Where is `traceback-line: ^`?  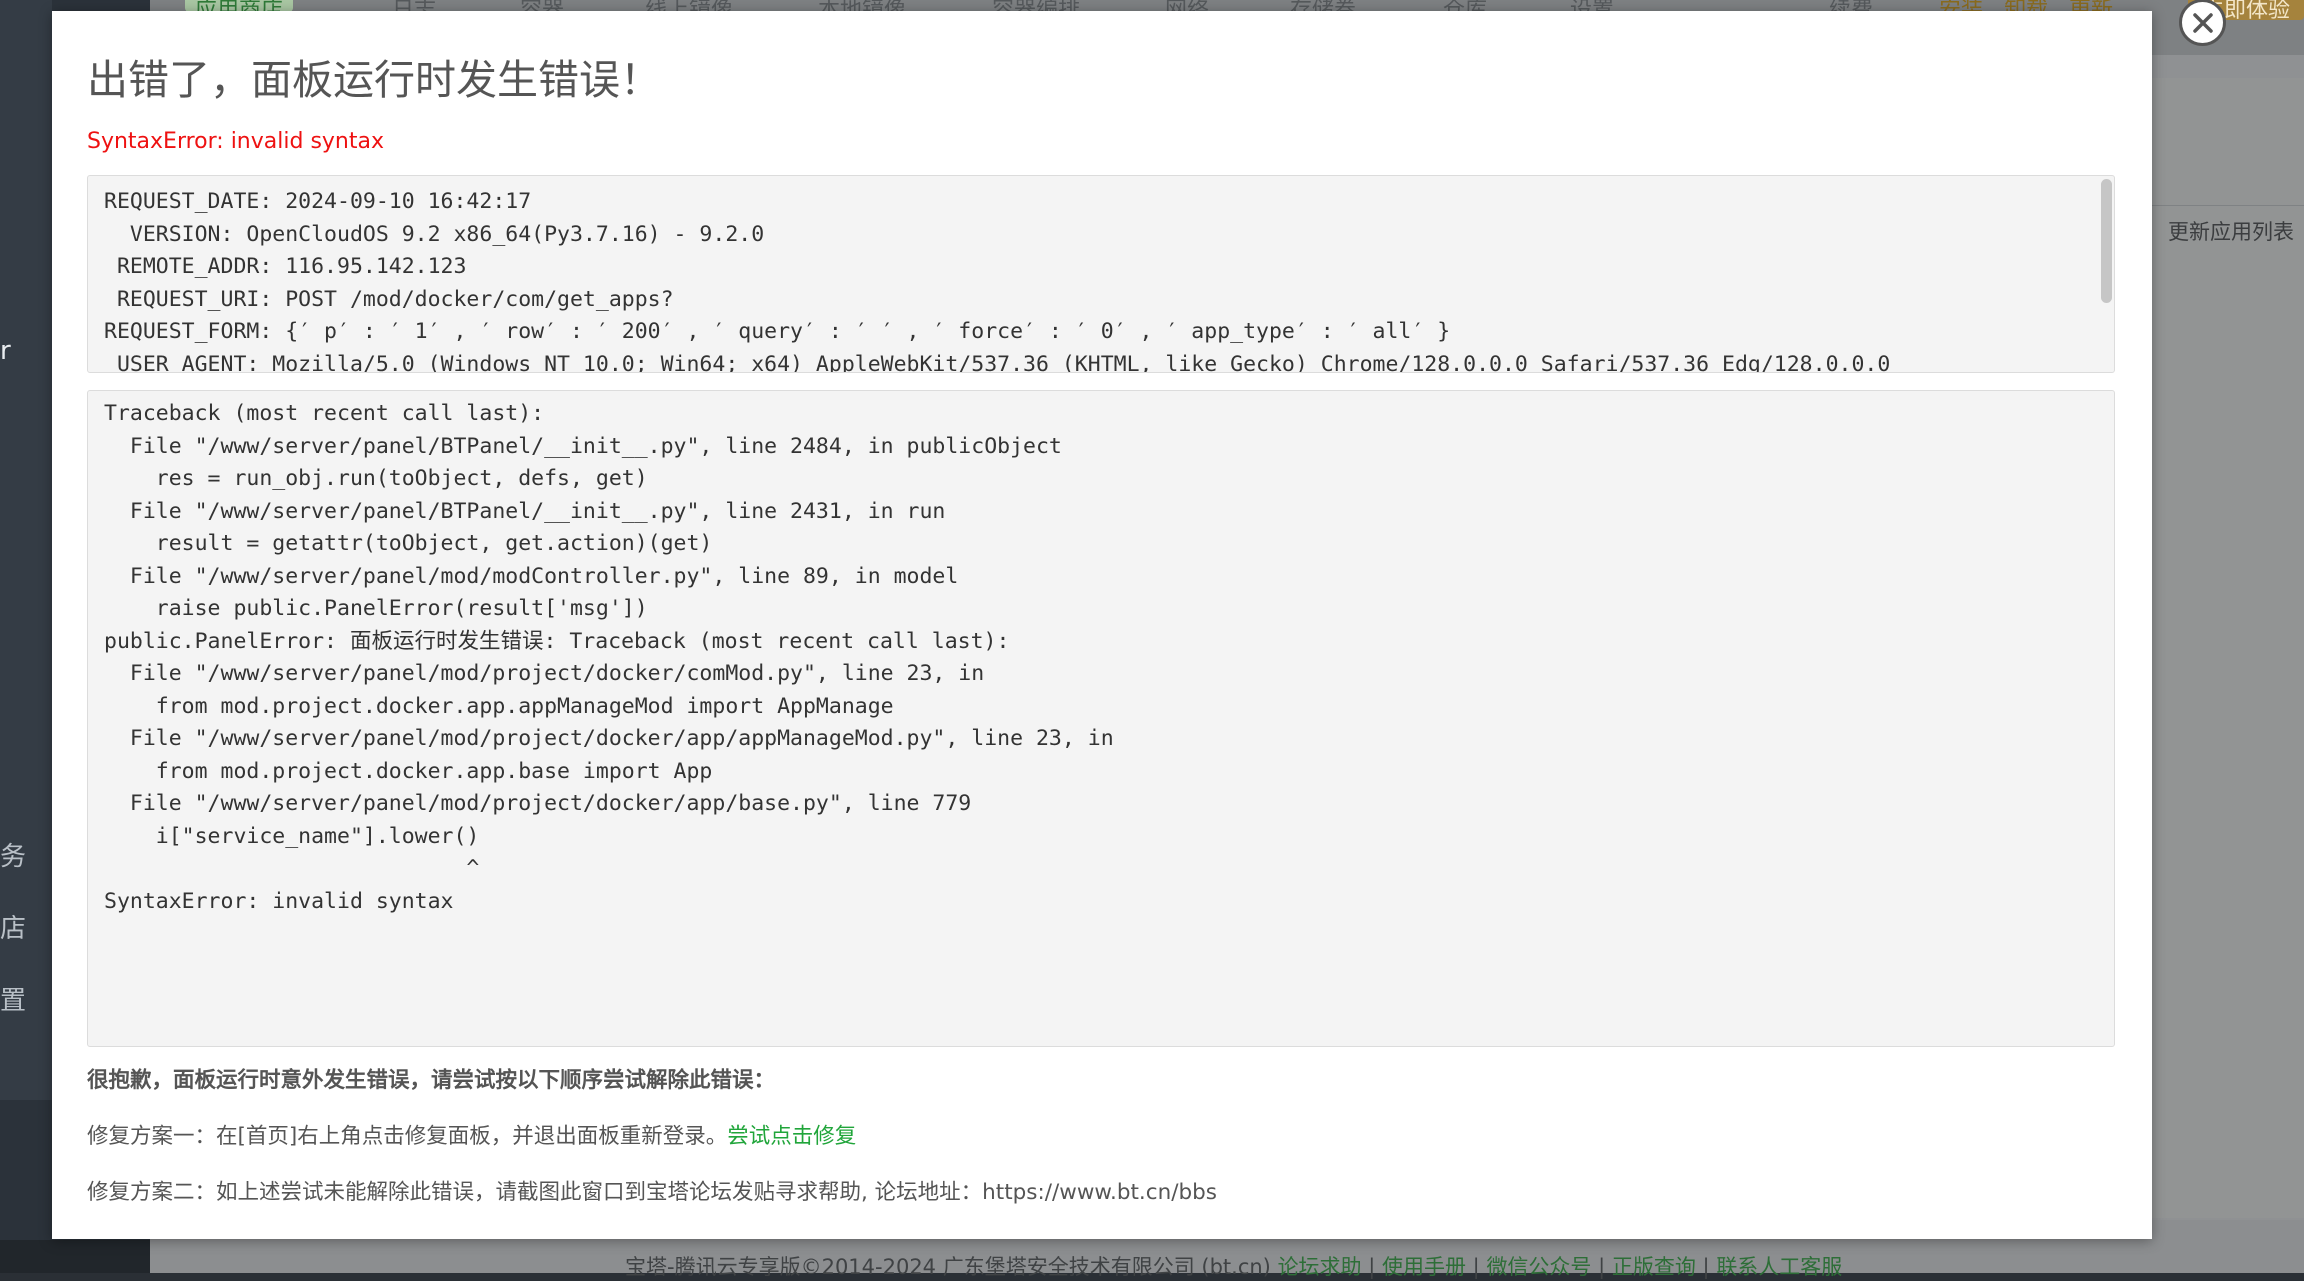 traceback-line: ^ is located at coordinates (292, 868).